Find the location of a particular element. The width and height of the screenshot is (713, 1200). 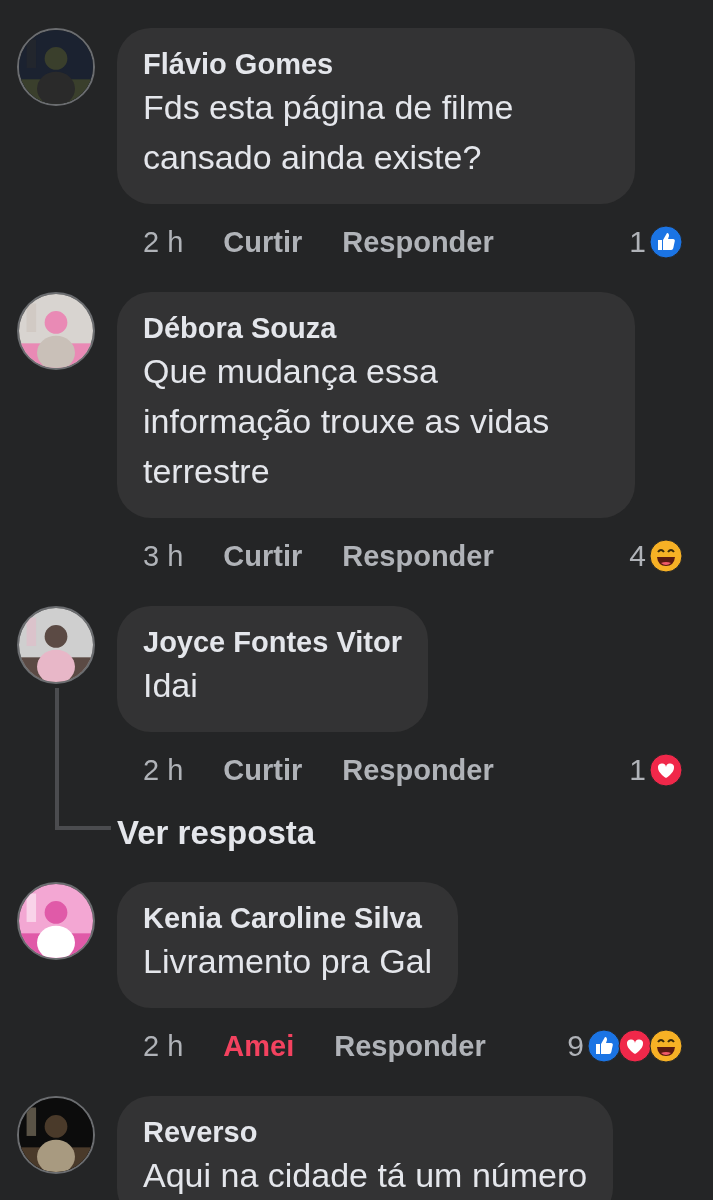

like-link: Amei is located at coordinates (259, 1046).